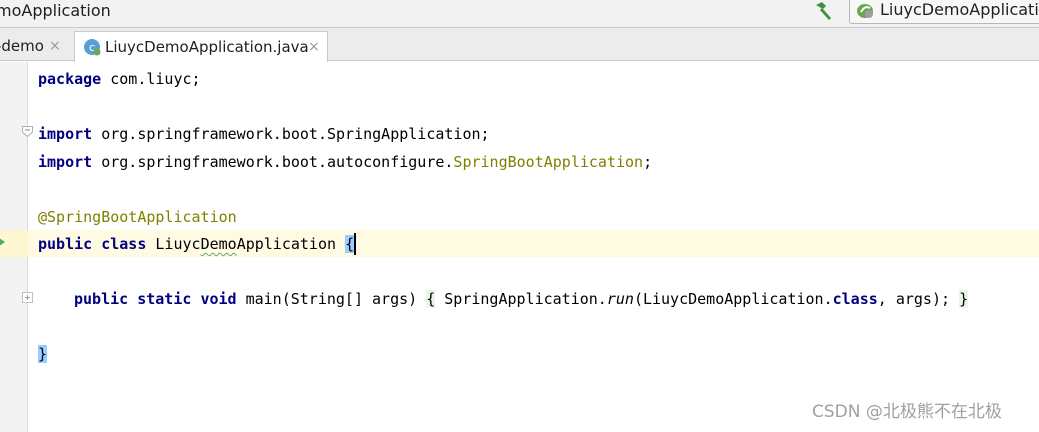  What do you see at coordinates (207, 47) in the screenshot?
I see `tab-label: LiuycDemoApplication.java` at bounding box center [207, 47].